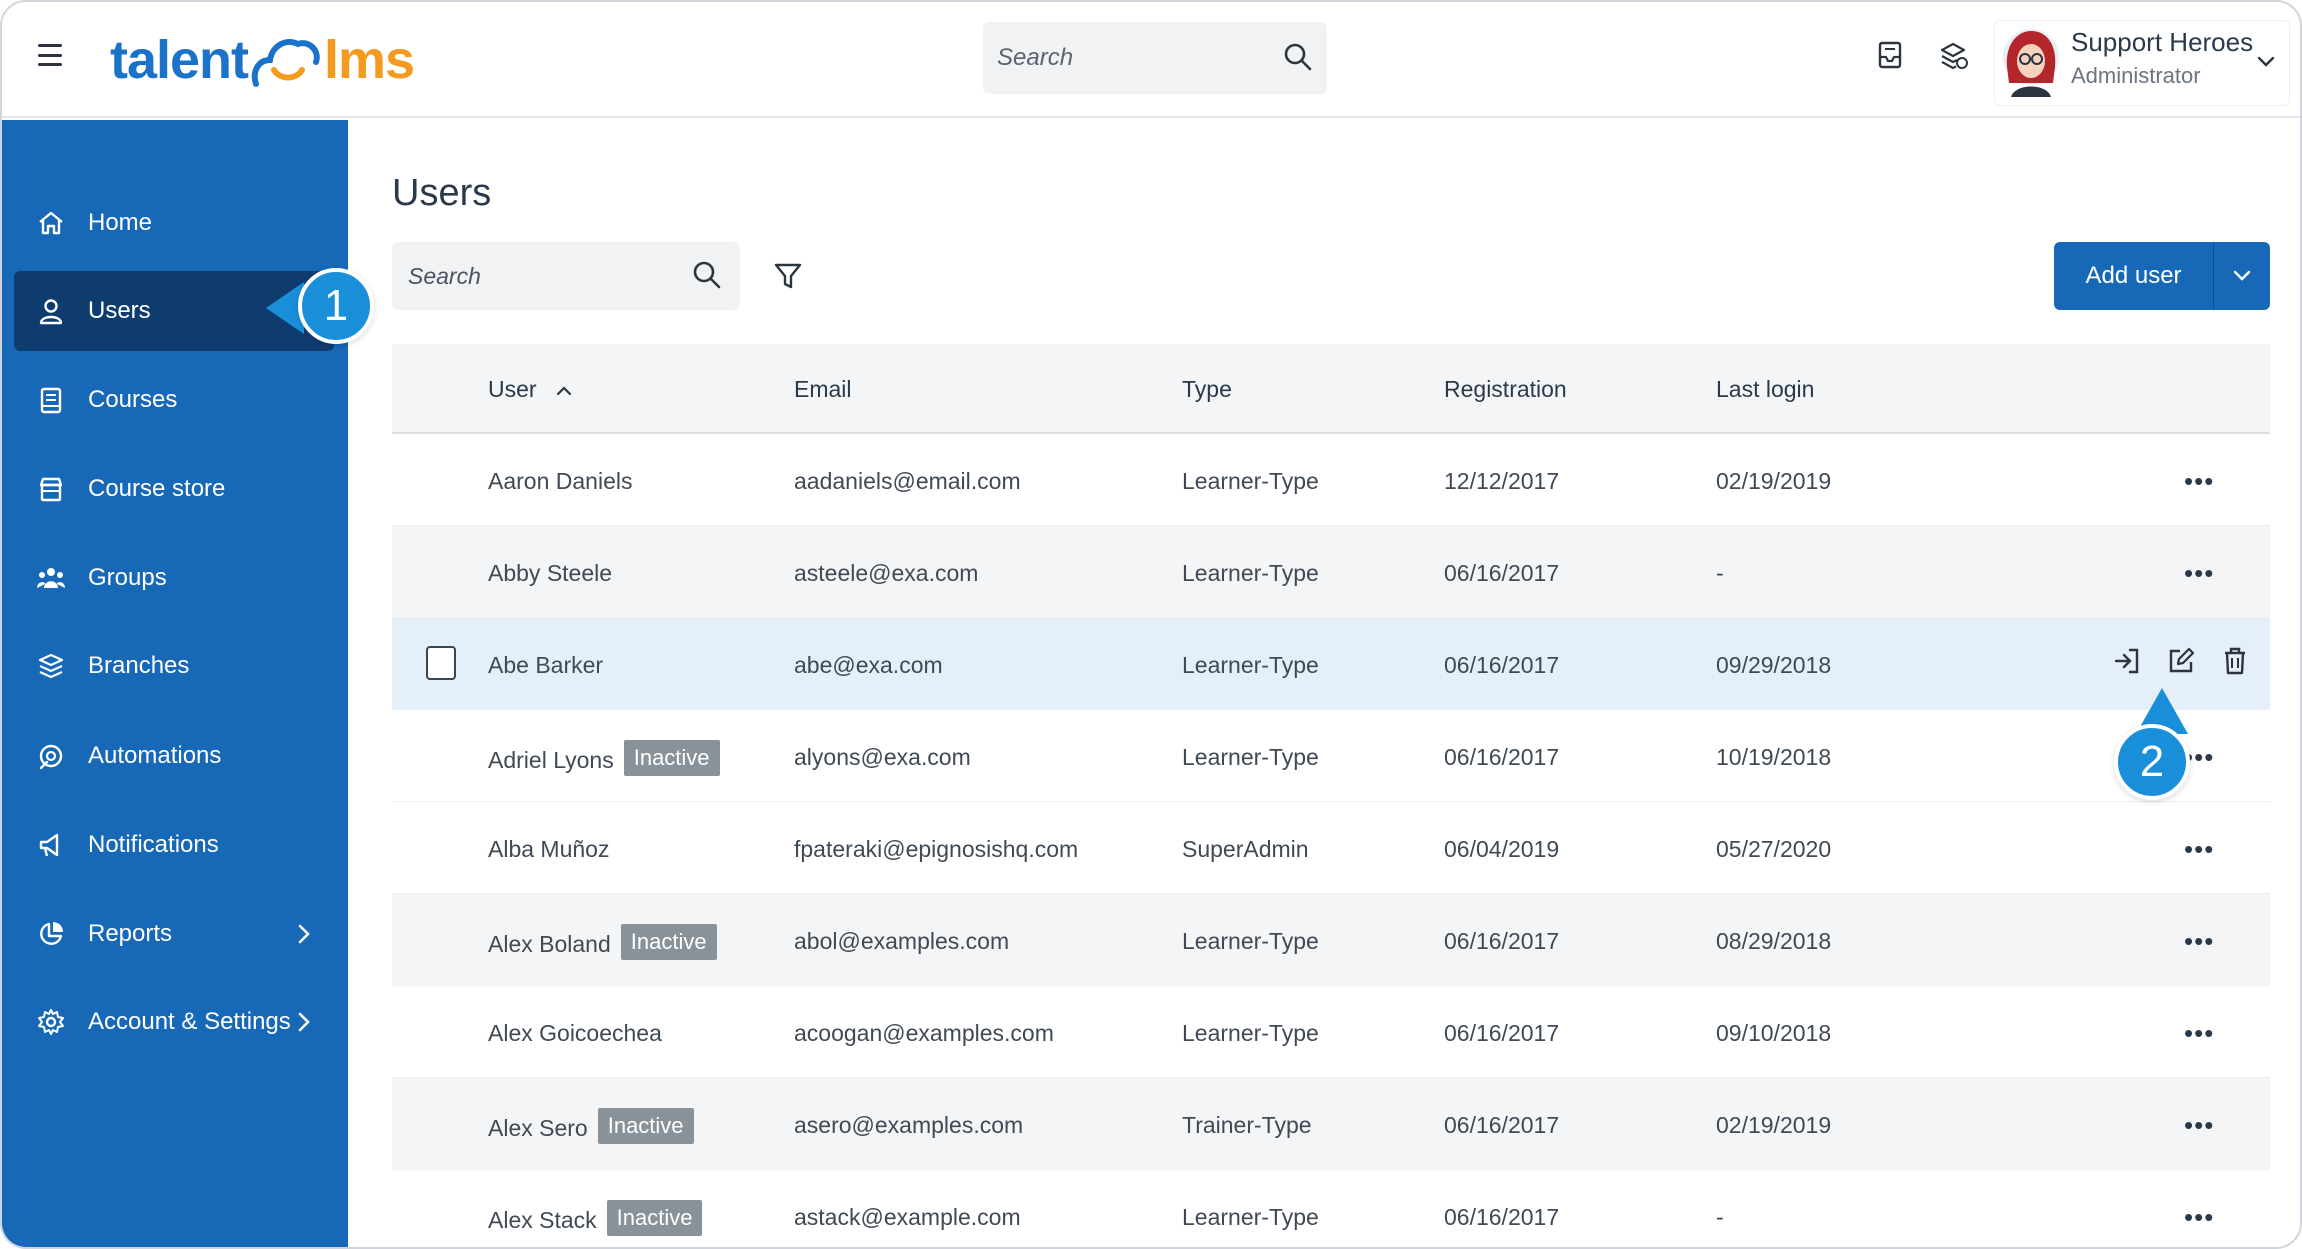 The image size is (2302, 1249). I want to click on sidebar-item-home: Home, so click(174, 223).